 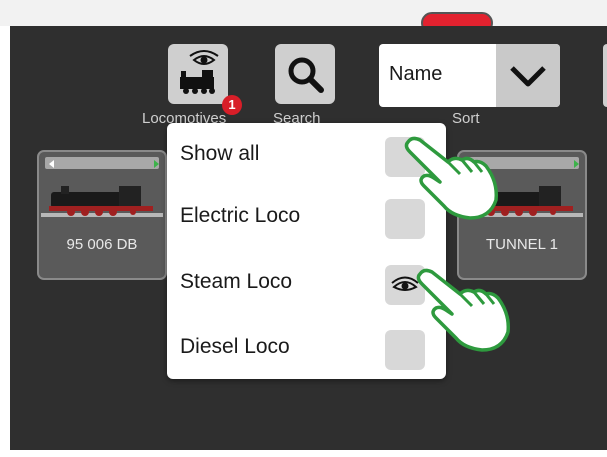 I want to click on screen-bottom-edge, so click(x=308, y=453).